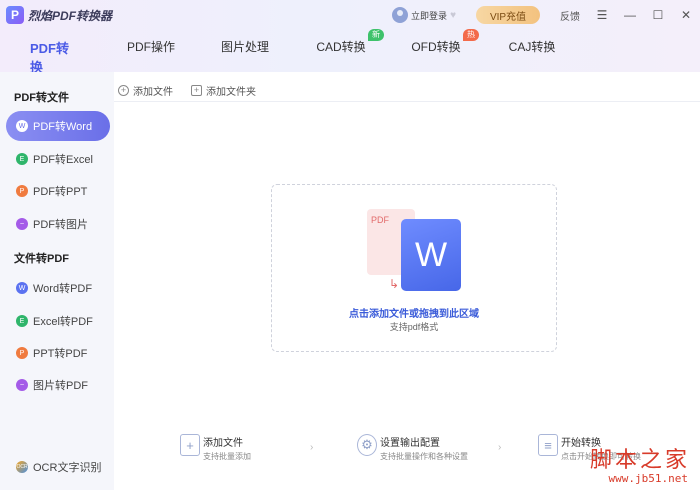 The height and width of the screenshot is (490, 700). Describe the element at coordinates (41, 98) in the screenshot. I see `section-title-pdf-to-file: PDF转文件` at that location.